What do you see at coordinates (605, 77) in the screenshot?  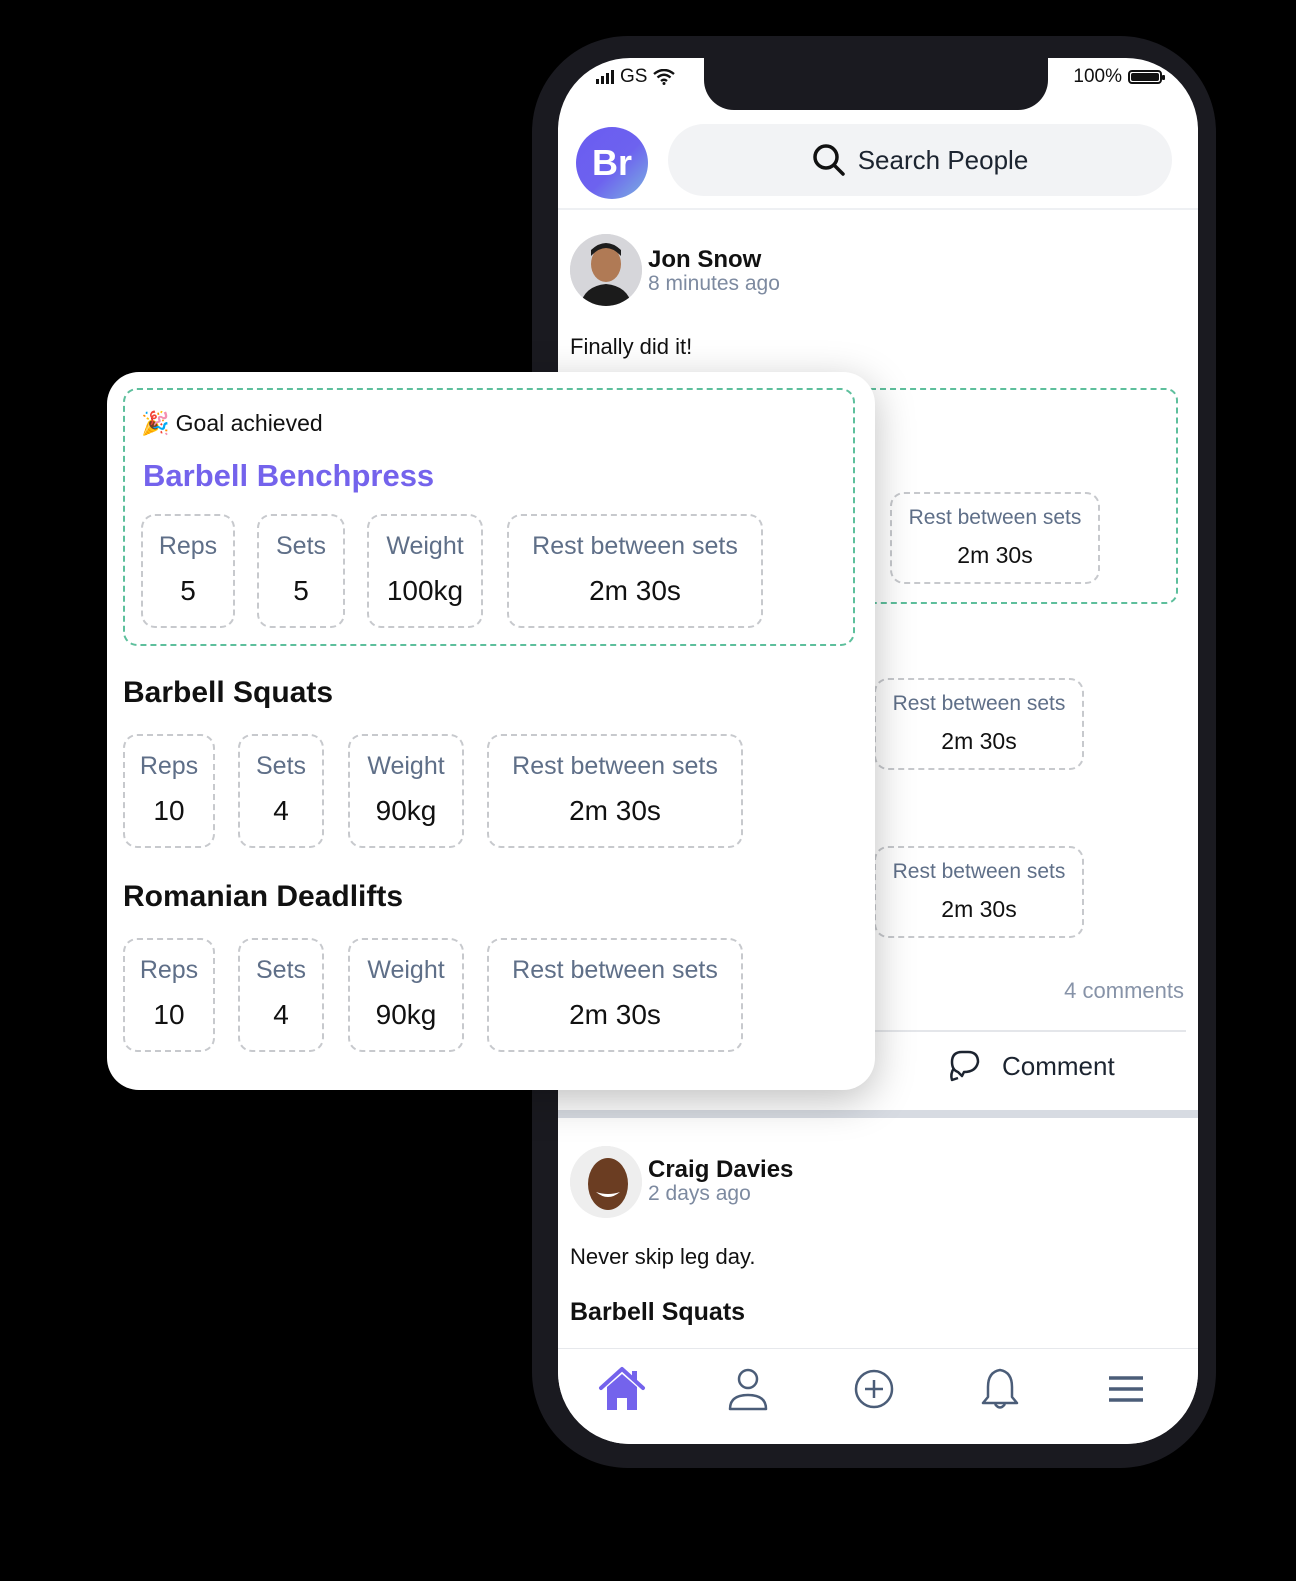 I see `signal-icon` at bounding box center [605, 77].